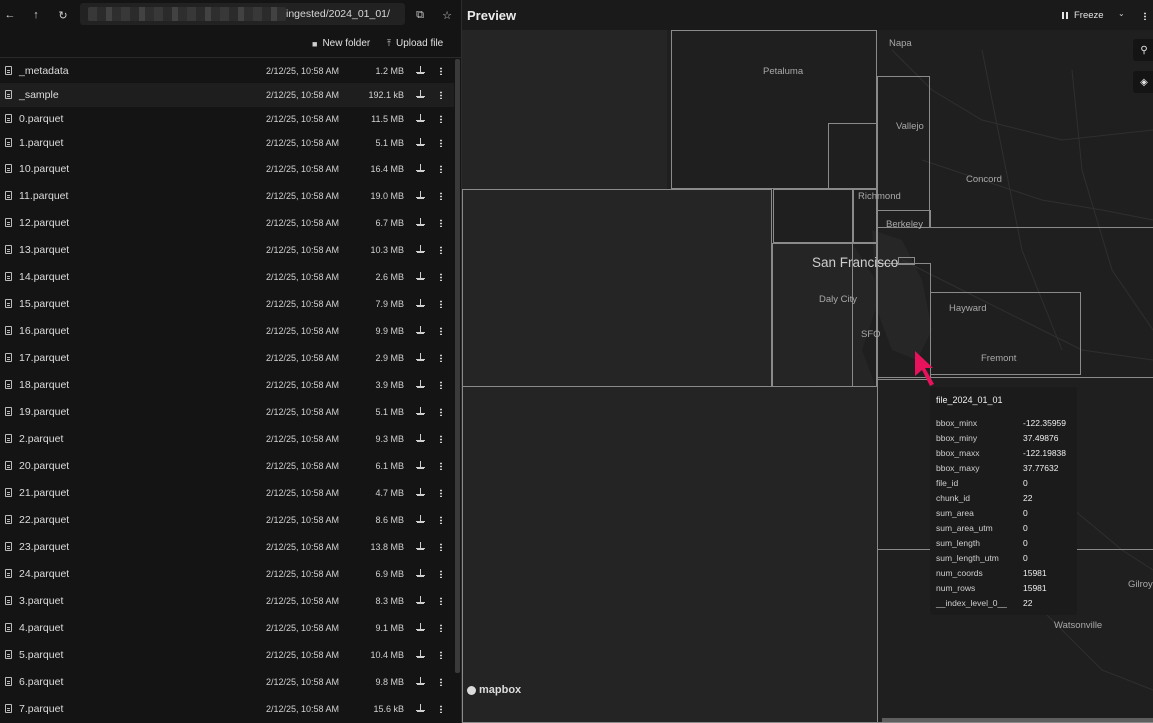  What do you see at coordinates (227, 520) in the screenshot?
I see `file-row: 22.parquet 2/12/25, 10:58 AM 8.6 MB` at bounding box center [227, 520].